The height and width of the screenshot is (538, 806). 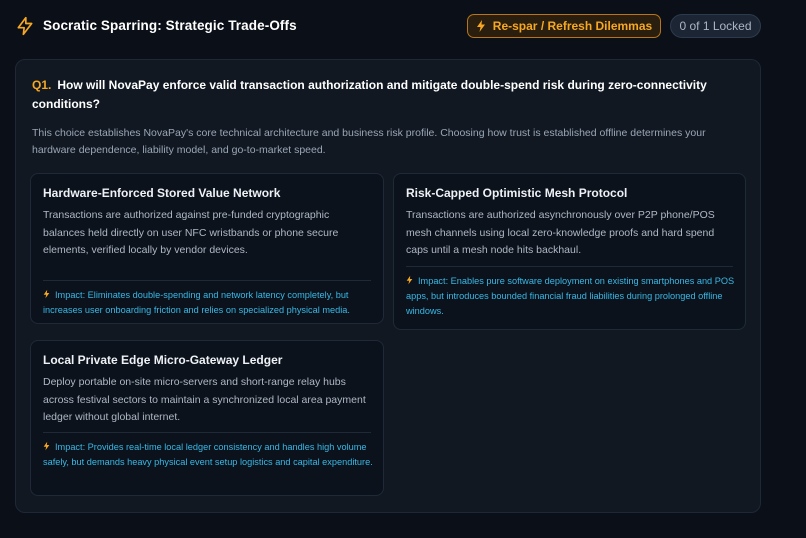 What do you see at coordinates (170, 25) in the screenshot?
I see `page-title: Socratic Sparring: Strategic Trade-Offs` at bounding box center [170, 25].